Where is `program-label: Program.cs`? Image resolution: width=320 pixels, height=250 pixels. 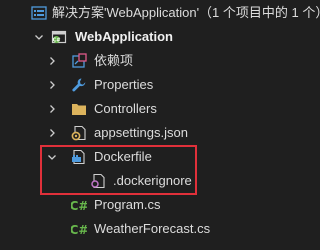
program-label: Program.cs is located at coordinates (127, 204).